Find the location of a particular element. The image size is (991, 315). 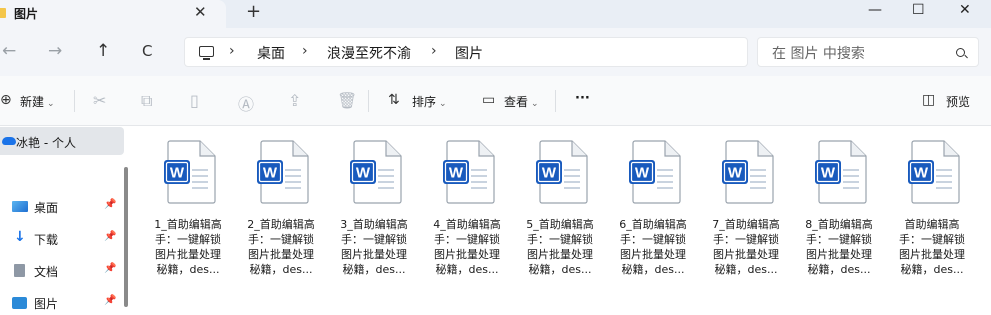

title-bar: 图片 ✕ + — ☐ ✕ is located at coordinates (495, 14).